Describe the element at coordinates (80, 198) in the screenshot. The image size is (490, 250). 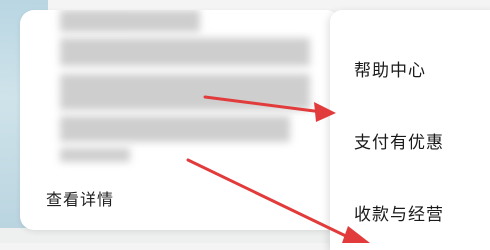
I see `view-details-link: 查看详情` at that location.